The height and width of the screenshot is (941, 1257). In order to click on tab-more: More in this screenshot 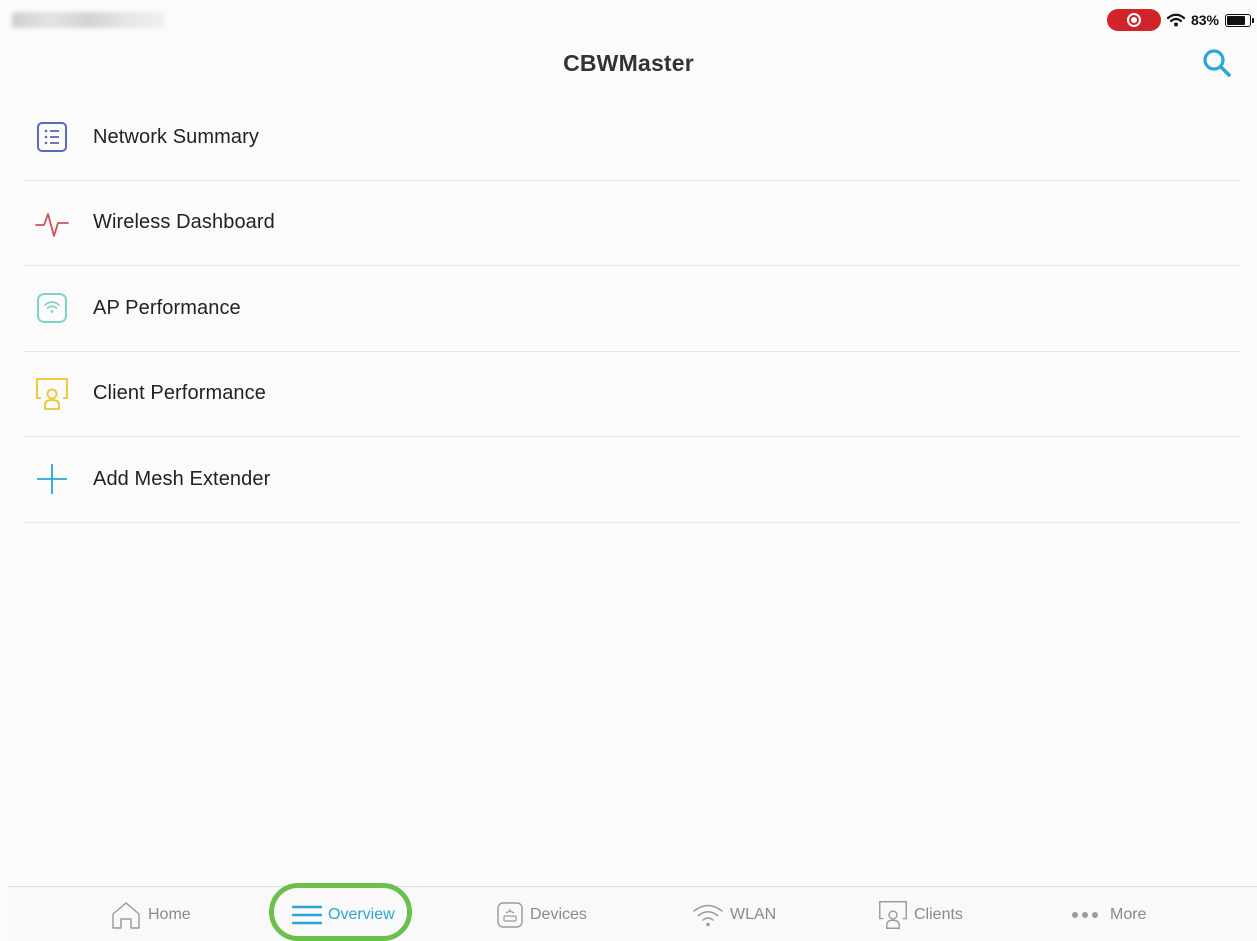, I will do `click(1108, 914)`.